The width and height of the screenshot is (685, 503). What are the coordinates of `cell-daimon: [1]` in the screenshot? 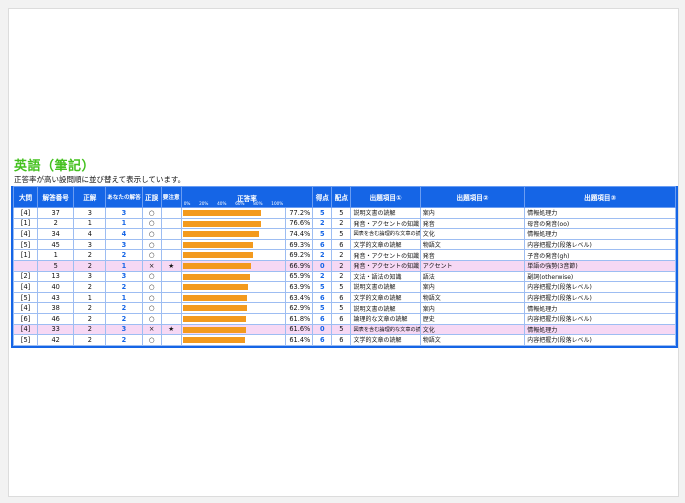 It's located at (25, 223).